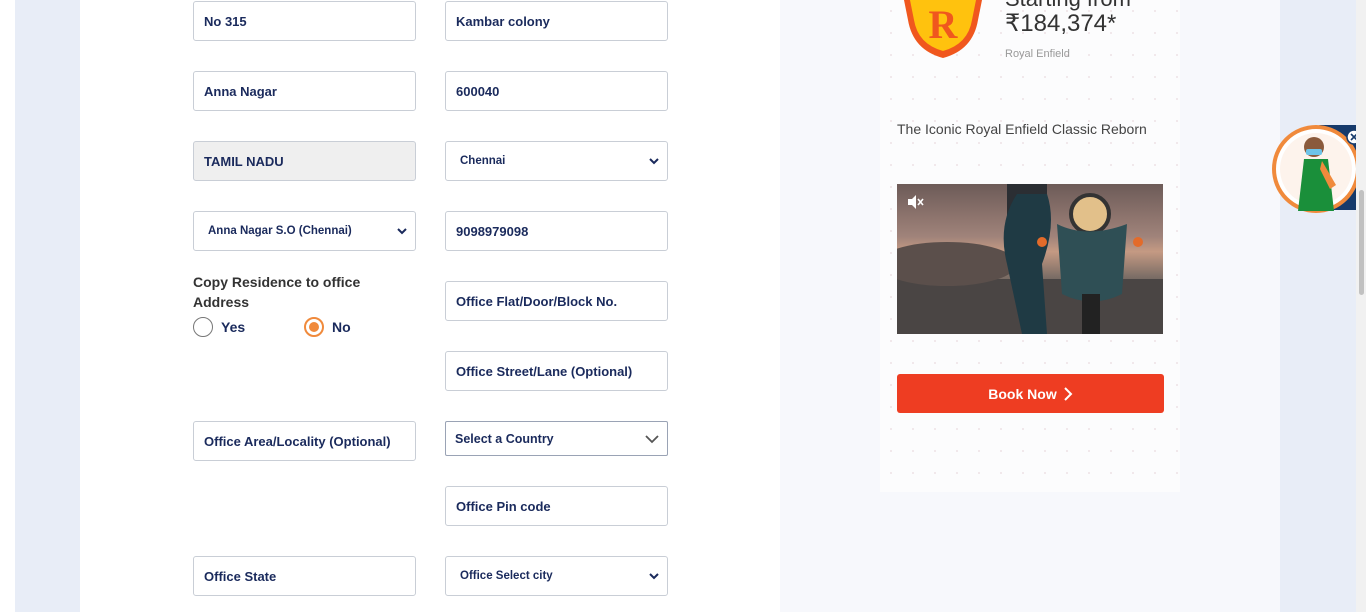  Describe the element at coordinates (1022, 129) in the screenshot. I see `ad-tagline: The Iconic Royal Enfield Classic Reborn` at that location.